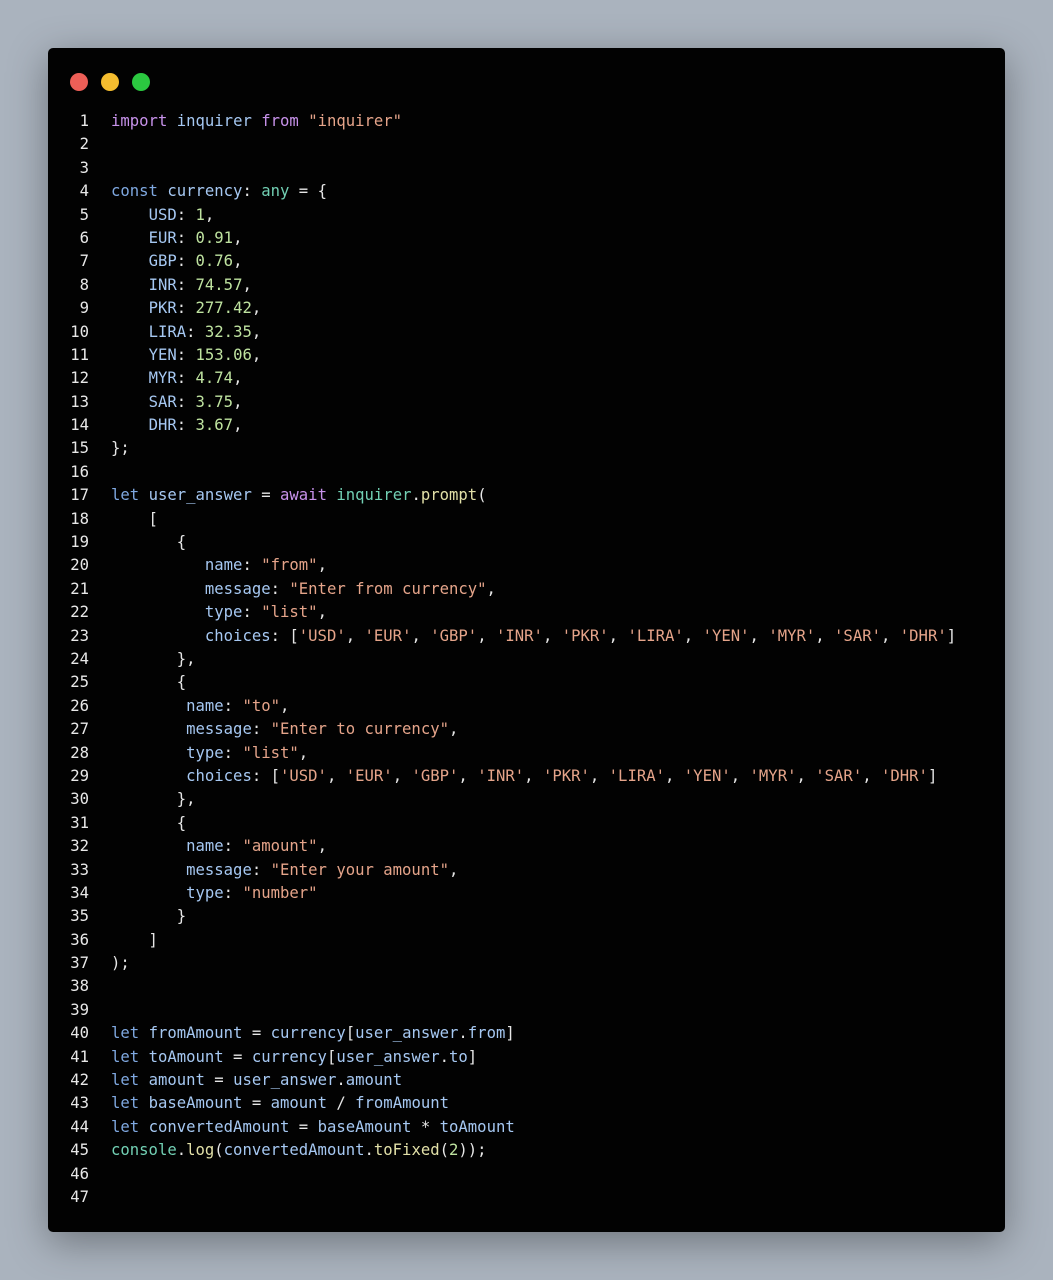 The width and height of the screenshot is (1053, 1280). I want to click on code-line: 2, so click(526, 144).